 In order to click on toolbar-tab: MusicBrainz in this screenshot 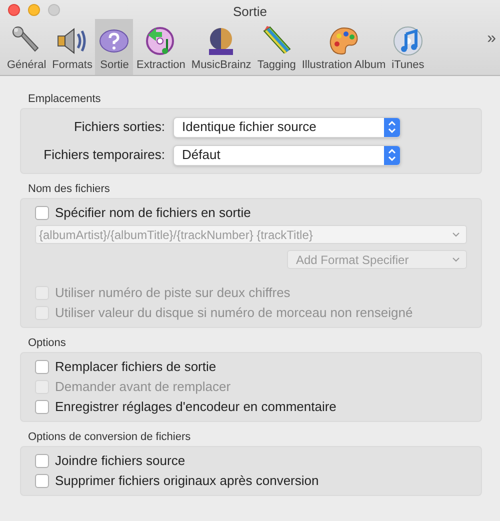, I will do `click(221, 47)`.